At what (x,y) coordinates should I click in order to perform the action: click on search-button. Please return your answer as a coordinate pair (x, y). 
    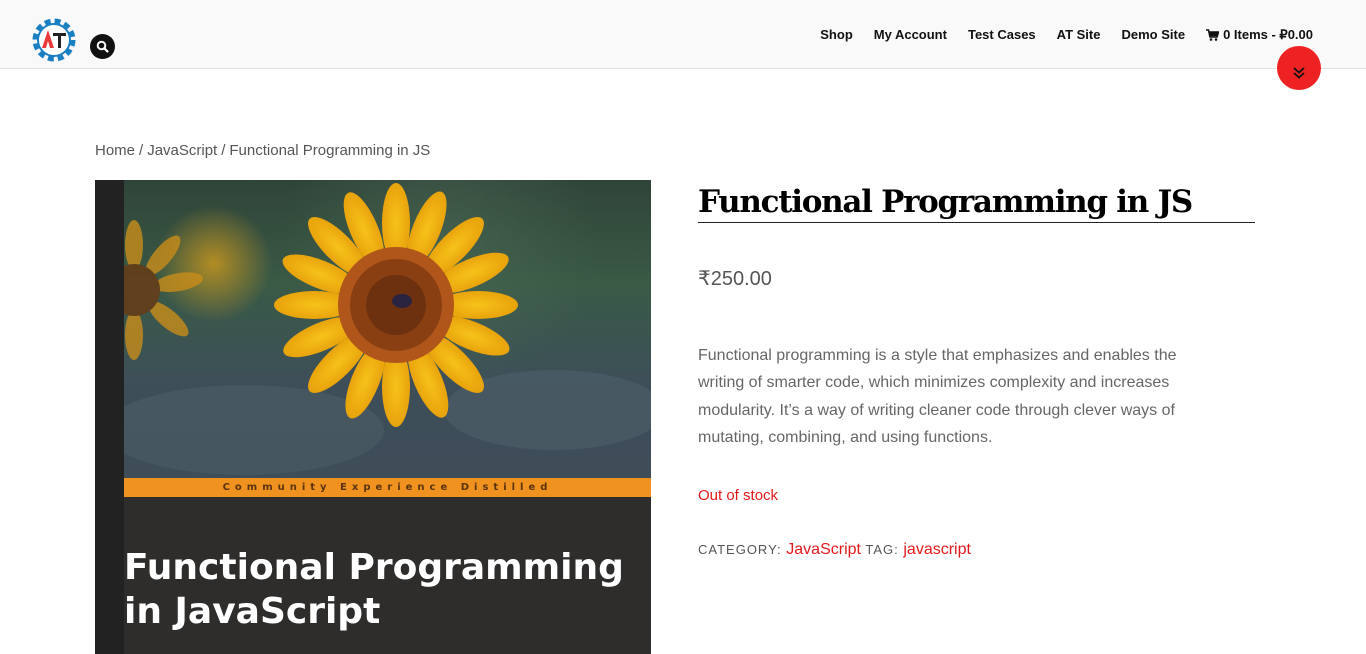
    Looking at the image, I should click on (102, 46).